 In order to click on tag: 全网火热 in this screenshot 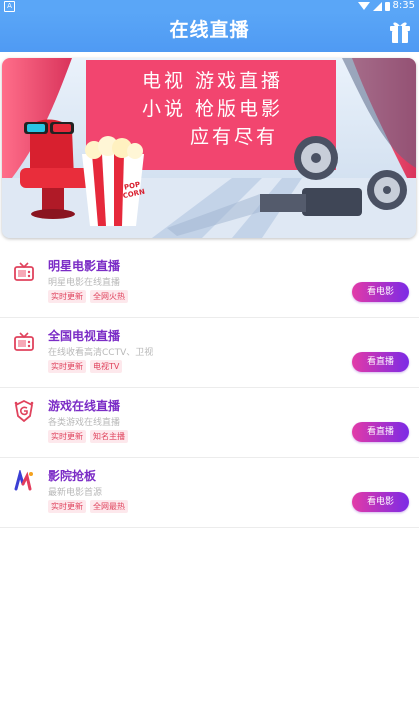, I will do `click(109, 296)`.